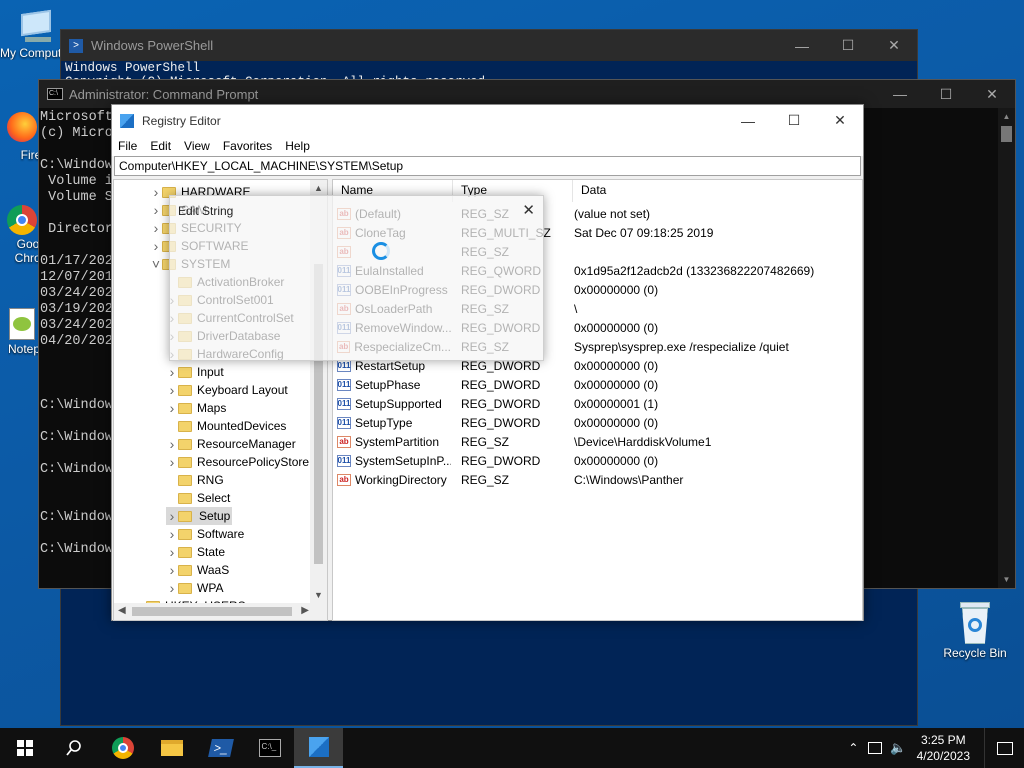  What do you see at coordinates (76, 325) in the screenshot?
I see `cmd-line: 03/24/202` at bounding box center [76, 325].